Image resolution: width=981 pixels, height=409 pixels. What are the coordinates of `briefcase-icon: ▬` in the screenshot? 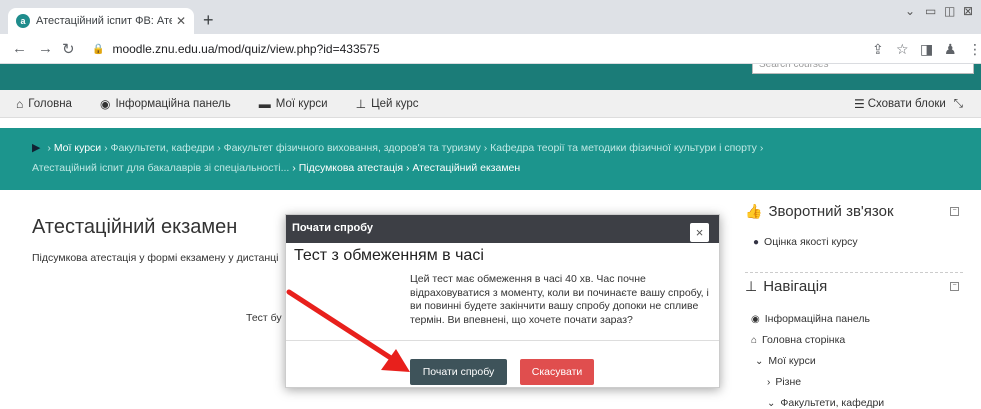 It's located at (264, 103).